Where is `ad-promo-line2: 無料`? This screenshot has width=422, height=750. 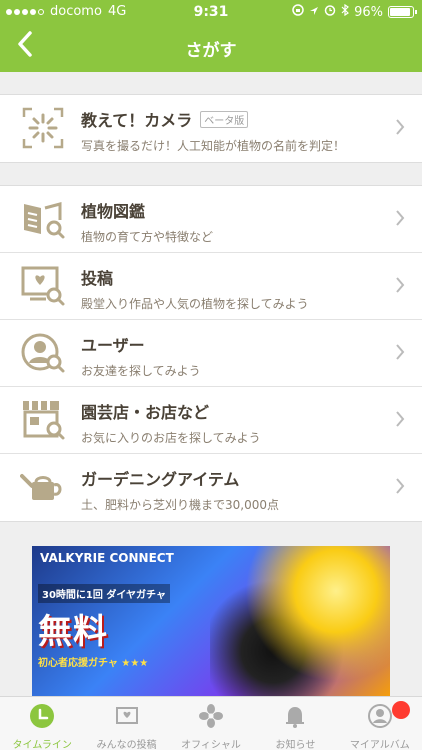 ad-promo-line2: 無料 is located at coordinates (73, 632).